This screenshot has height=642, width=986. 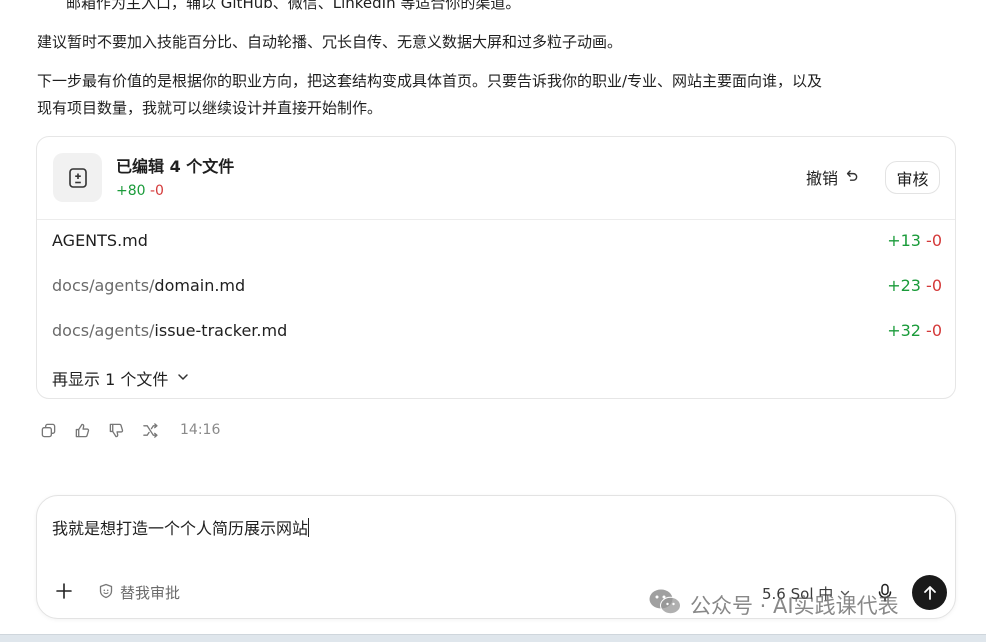 I want to click on show-more-files-button: 再显示 1 个文件, so click(x=121, y=378).